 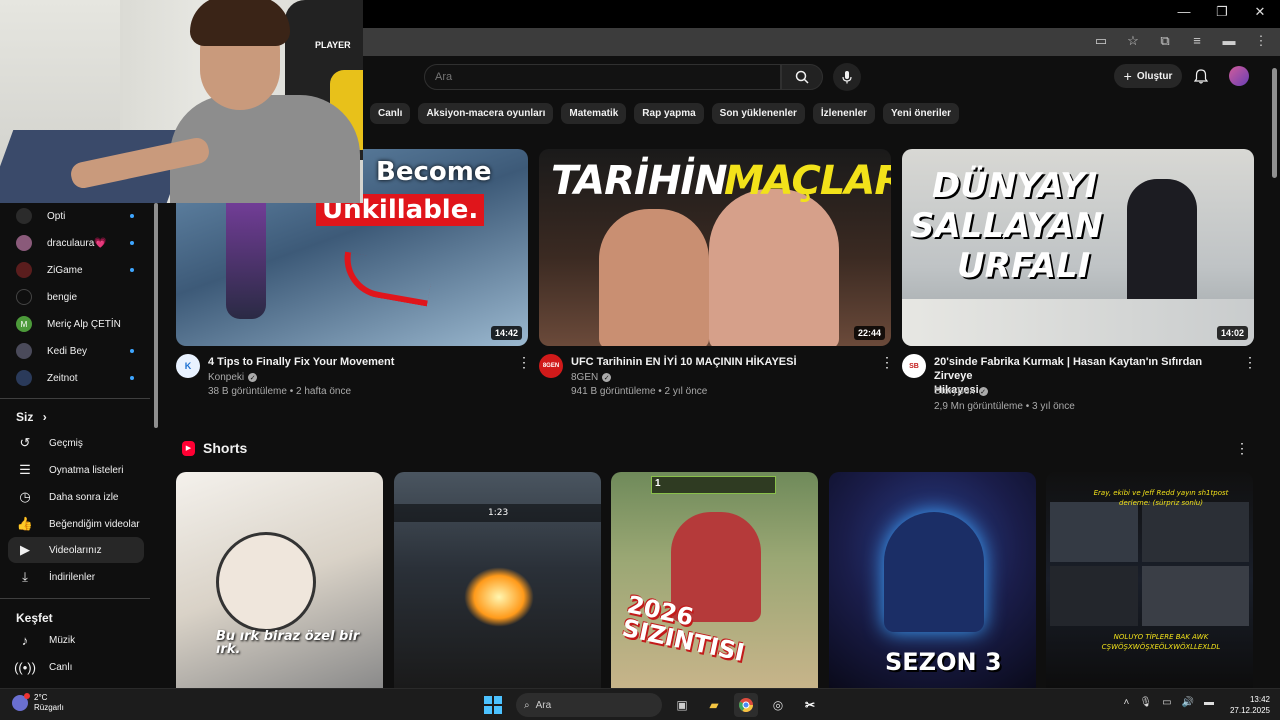 I want to click on shorts-icon: ▶, so click(x=188, y=448).